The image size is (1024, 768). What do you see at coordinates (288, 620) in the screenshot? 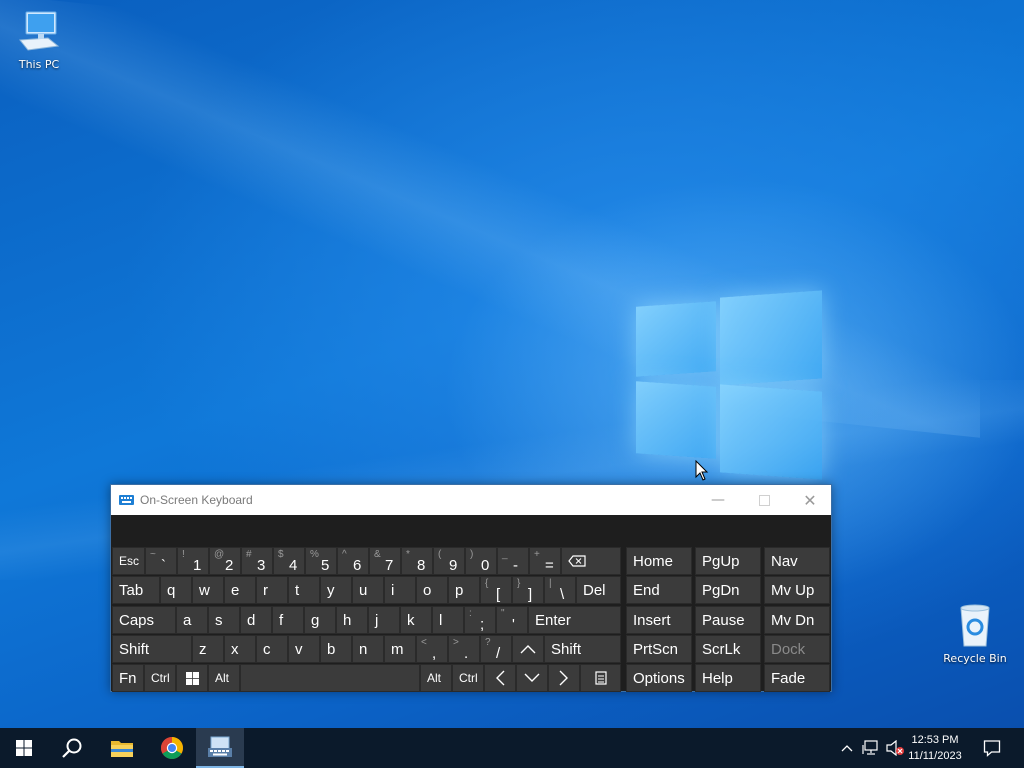
I see `key-f: f` at bounding box center [288, 620].